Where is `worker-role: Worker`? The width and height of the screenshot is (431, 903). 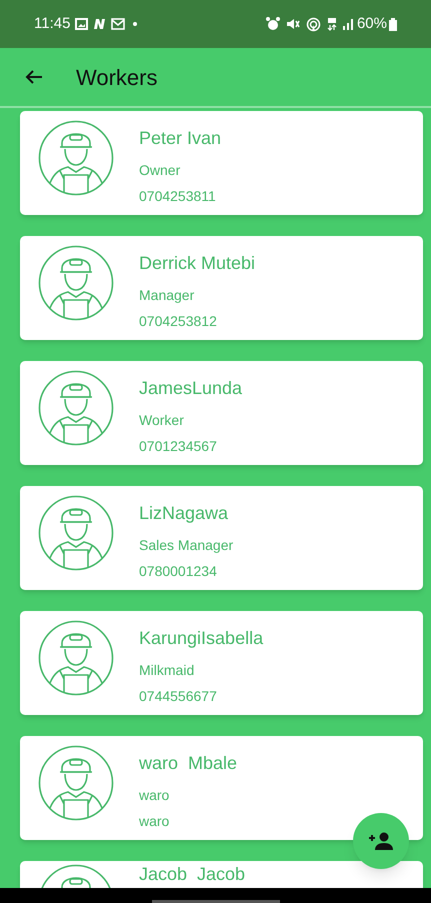
worker-role: Worker is located at coordinates (162, 420).